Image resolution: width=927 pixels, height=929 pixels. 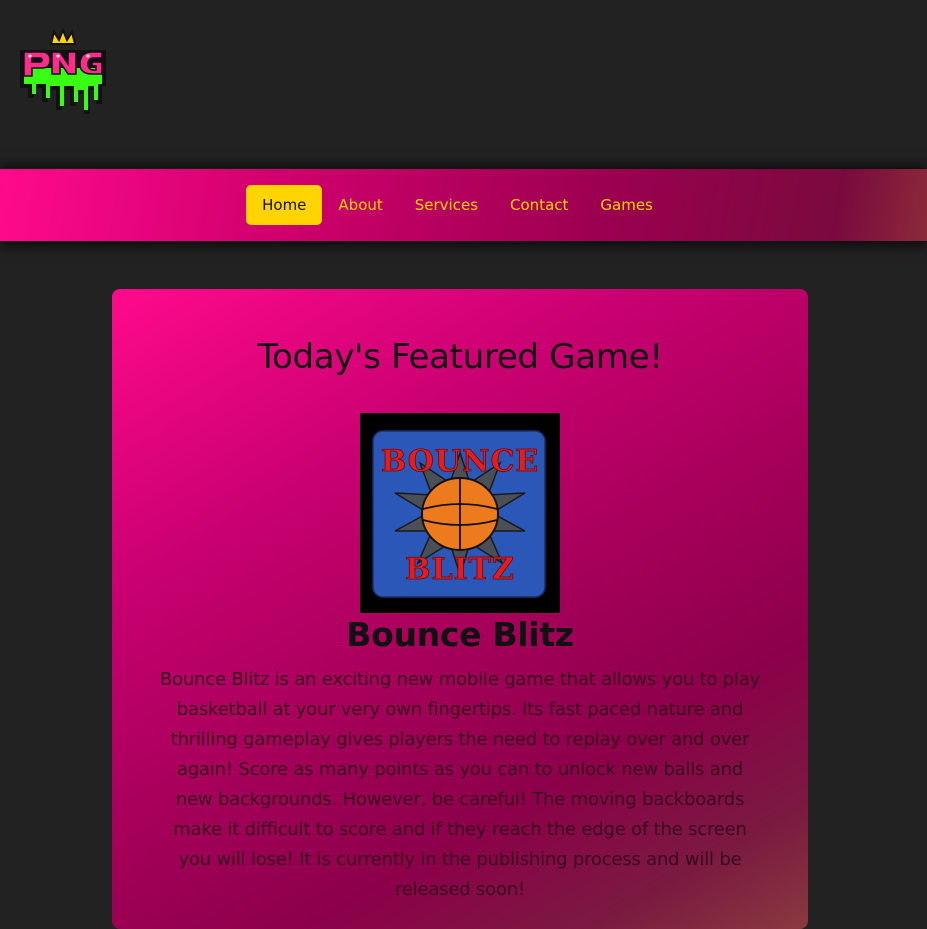 I want to click on png-logo-icon, so click(x=63, y=70).